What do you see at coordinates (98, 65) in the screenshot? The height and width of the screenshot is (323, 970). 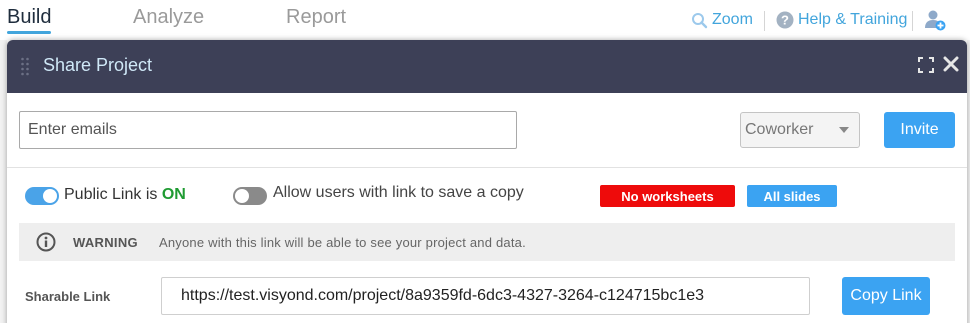 I see `dialog-title: Share Project` at bounding box center [98, 65].